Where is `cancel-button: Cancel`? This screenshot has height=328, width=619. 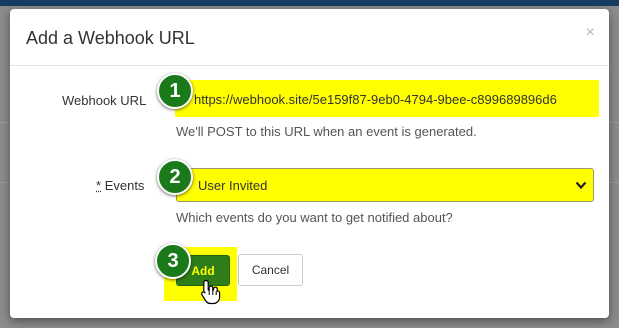 cancel-button: Cancel is located at coordinates (270, 270).